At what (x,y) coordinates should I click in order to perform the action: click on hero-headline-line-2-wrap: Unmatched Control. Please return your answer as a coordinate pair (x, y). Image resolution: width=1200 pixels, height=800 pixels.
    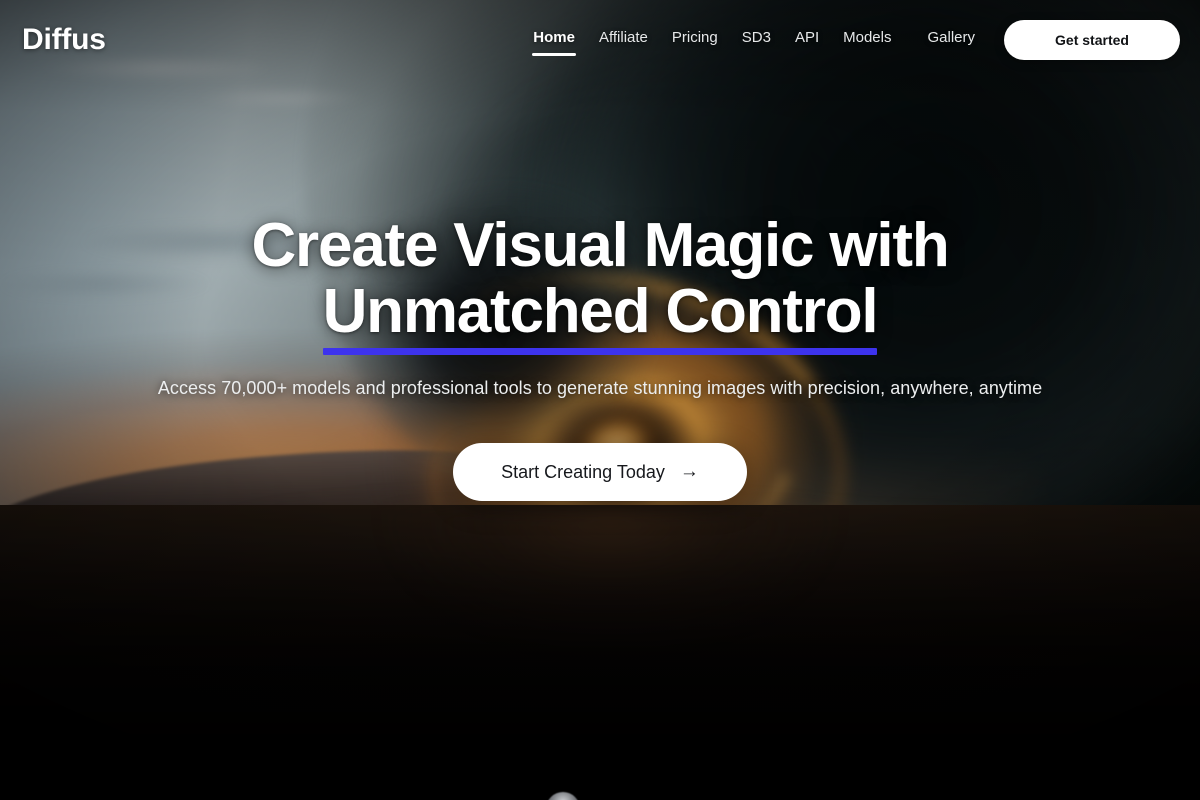
    Looking at the image, I should click on (599, 317).